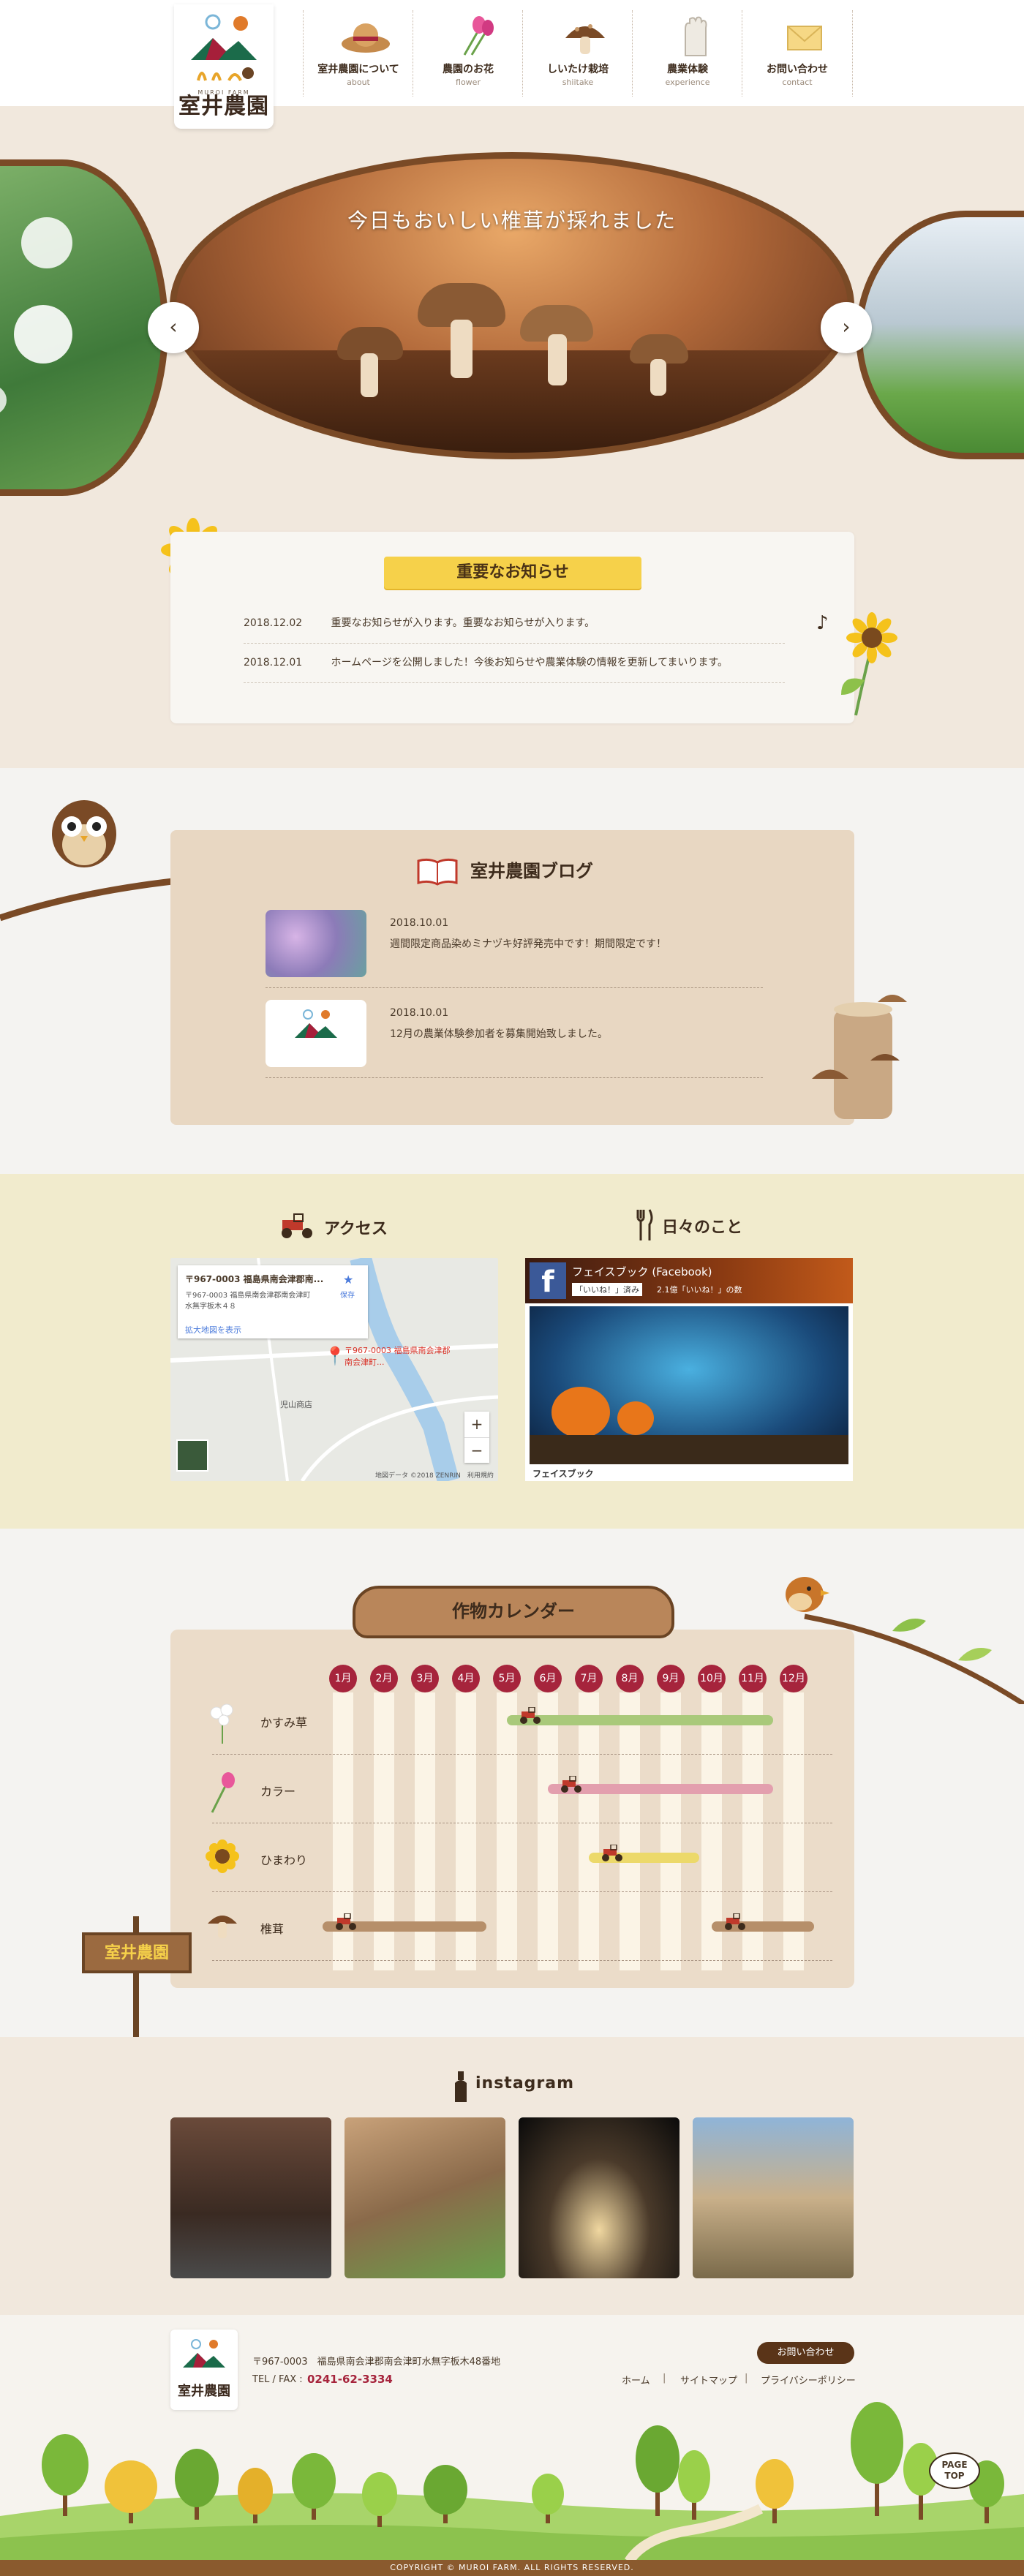  Describe the element at coordinates (578, 69) in the screenshot. I see `nav-label: しいたけ栽培` at that location.